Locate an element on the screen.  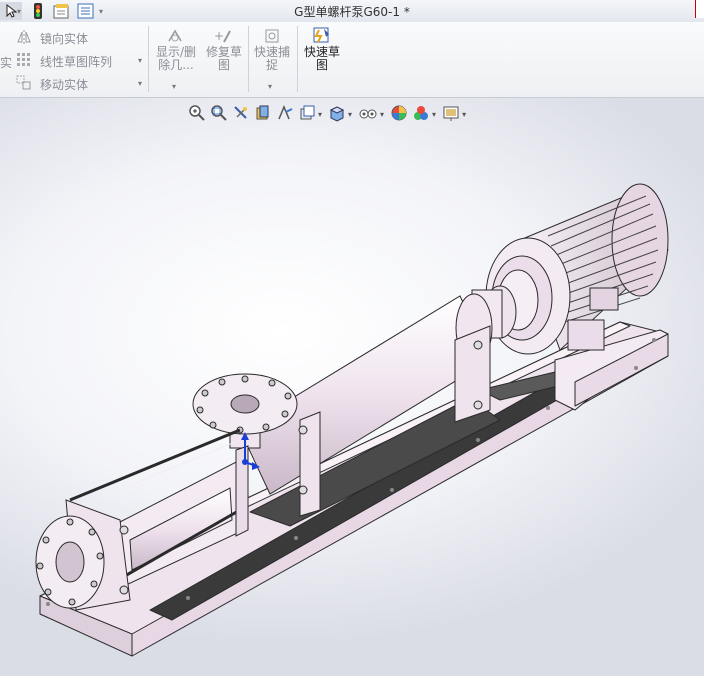
cut-label-partial: 实 is located at coordinates (6, 63).